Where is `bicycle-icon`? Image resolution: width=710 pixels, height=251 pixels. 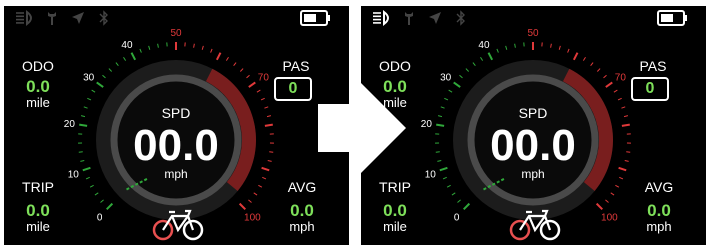
bicycle-icon is located at coordinates (178, 225).